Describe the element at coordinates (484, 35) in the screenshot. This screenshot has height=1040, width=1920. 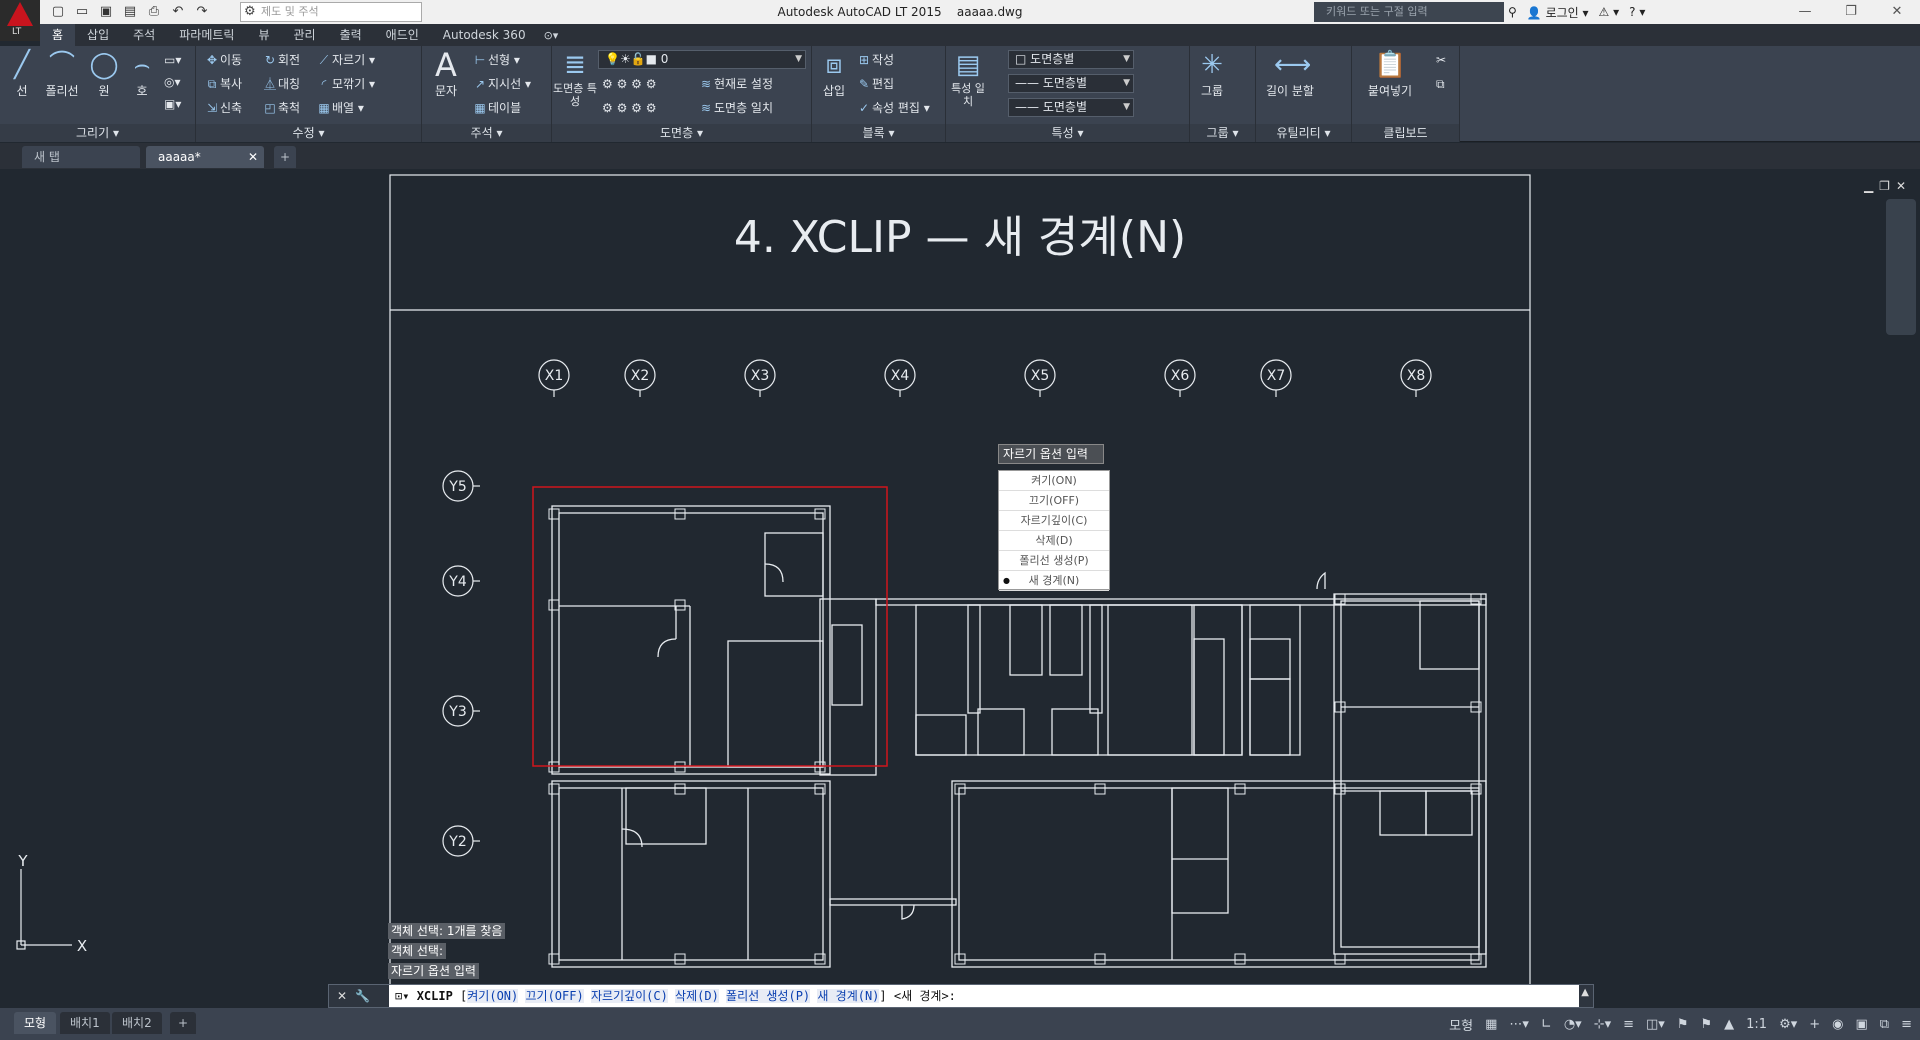
I see `ribbon-tab: Autodesk 360` at that location.